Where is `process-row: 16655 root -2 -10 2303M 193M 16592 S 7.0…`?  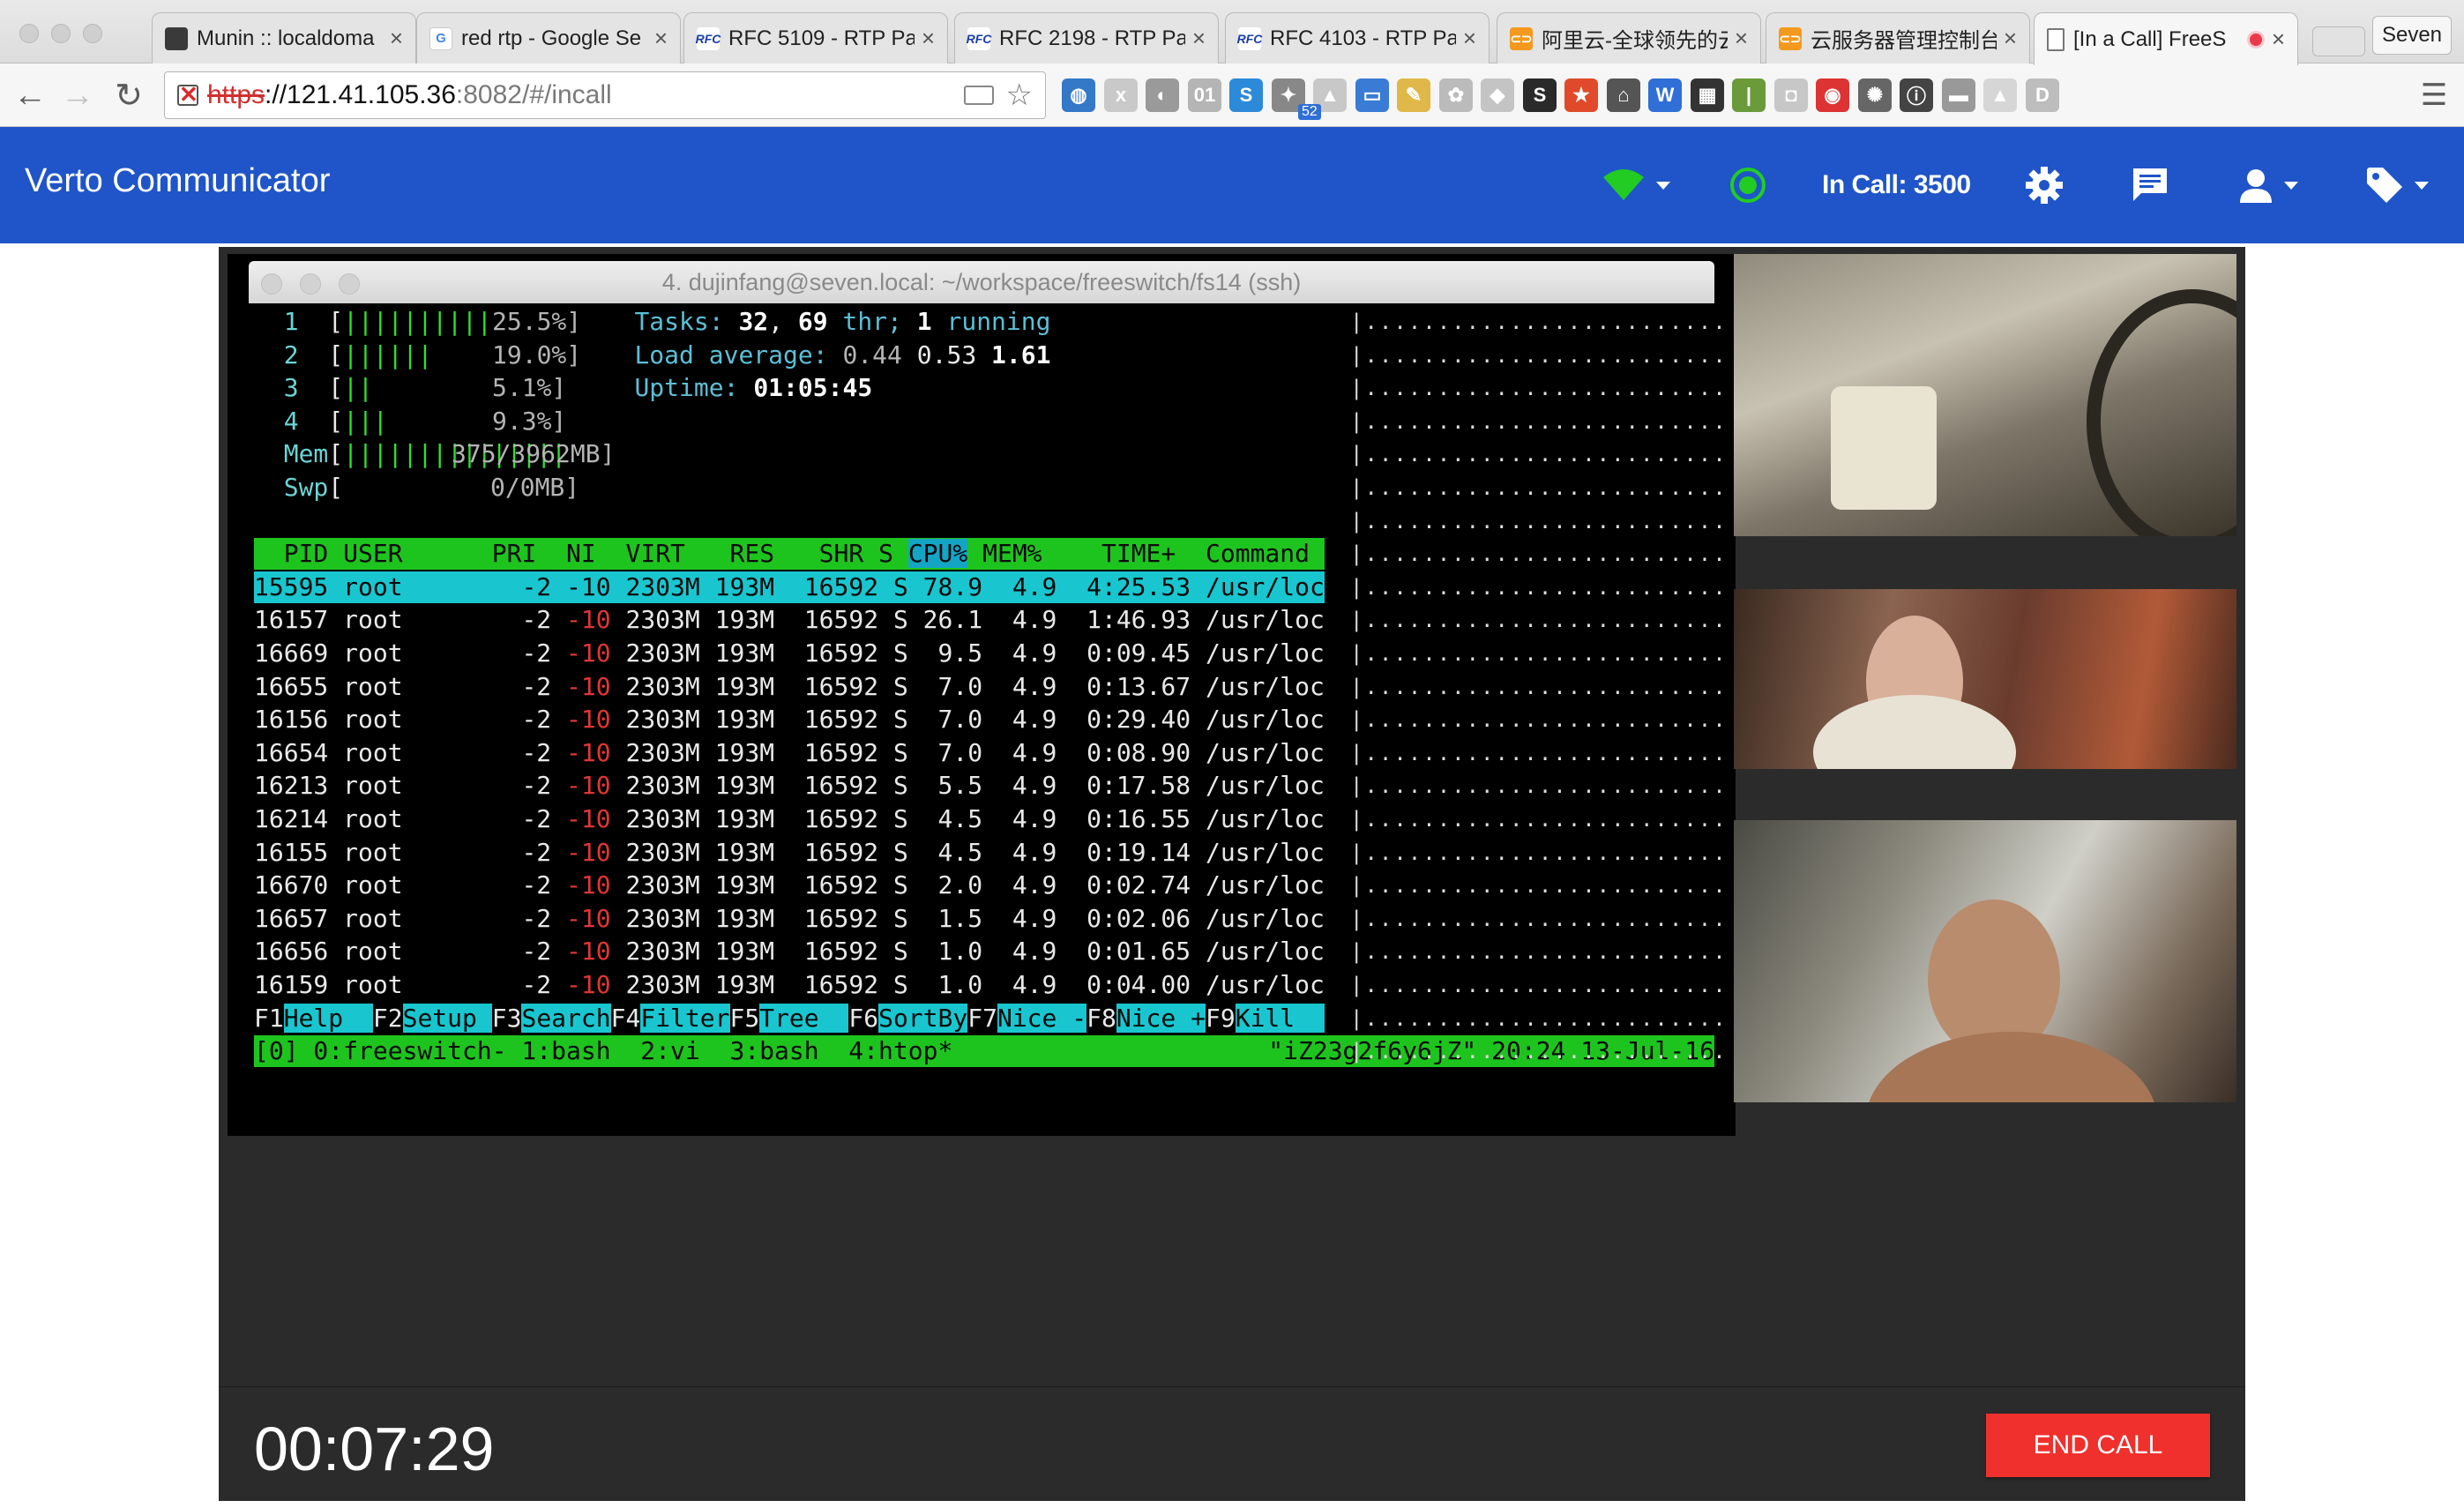 process-row: 16655 root -2 -10 2303M 193M 16592 S 7.0… is located at coordinates (789, 687).